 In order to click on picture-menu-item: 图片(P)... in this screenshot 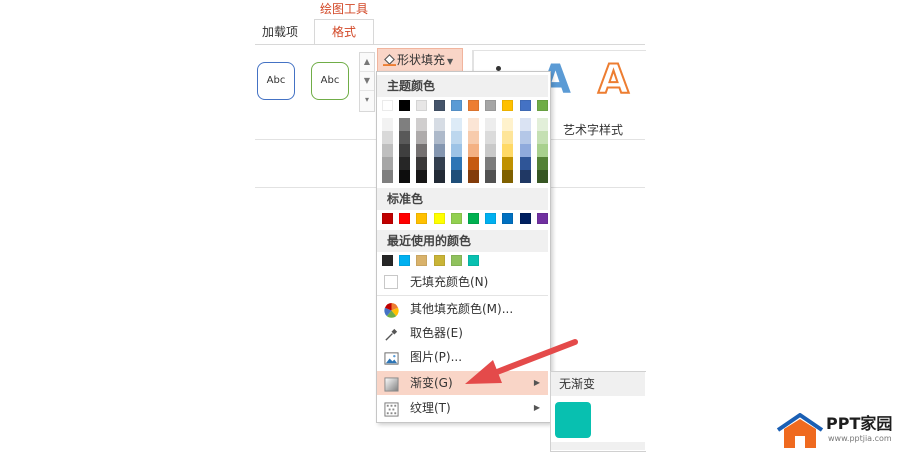, I will do `click(462, 357)`.